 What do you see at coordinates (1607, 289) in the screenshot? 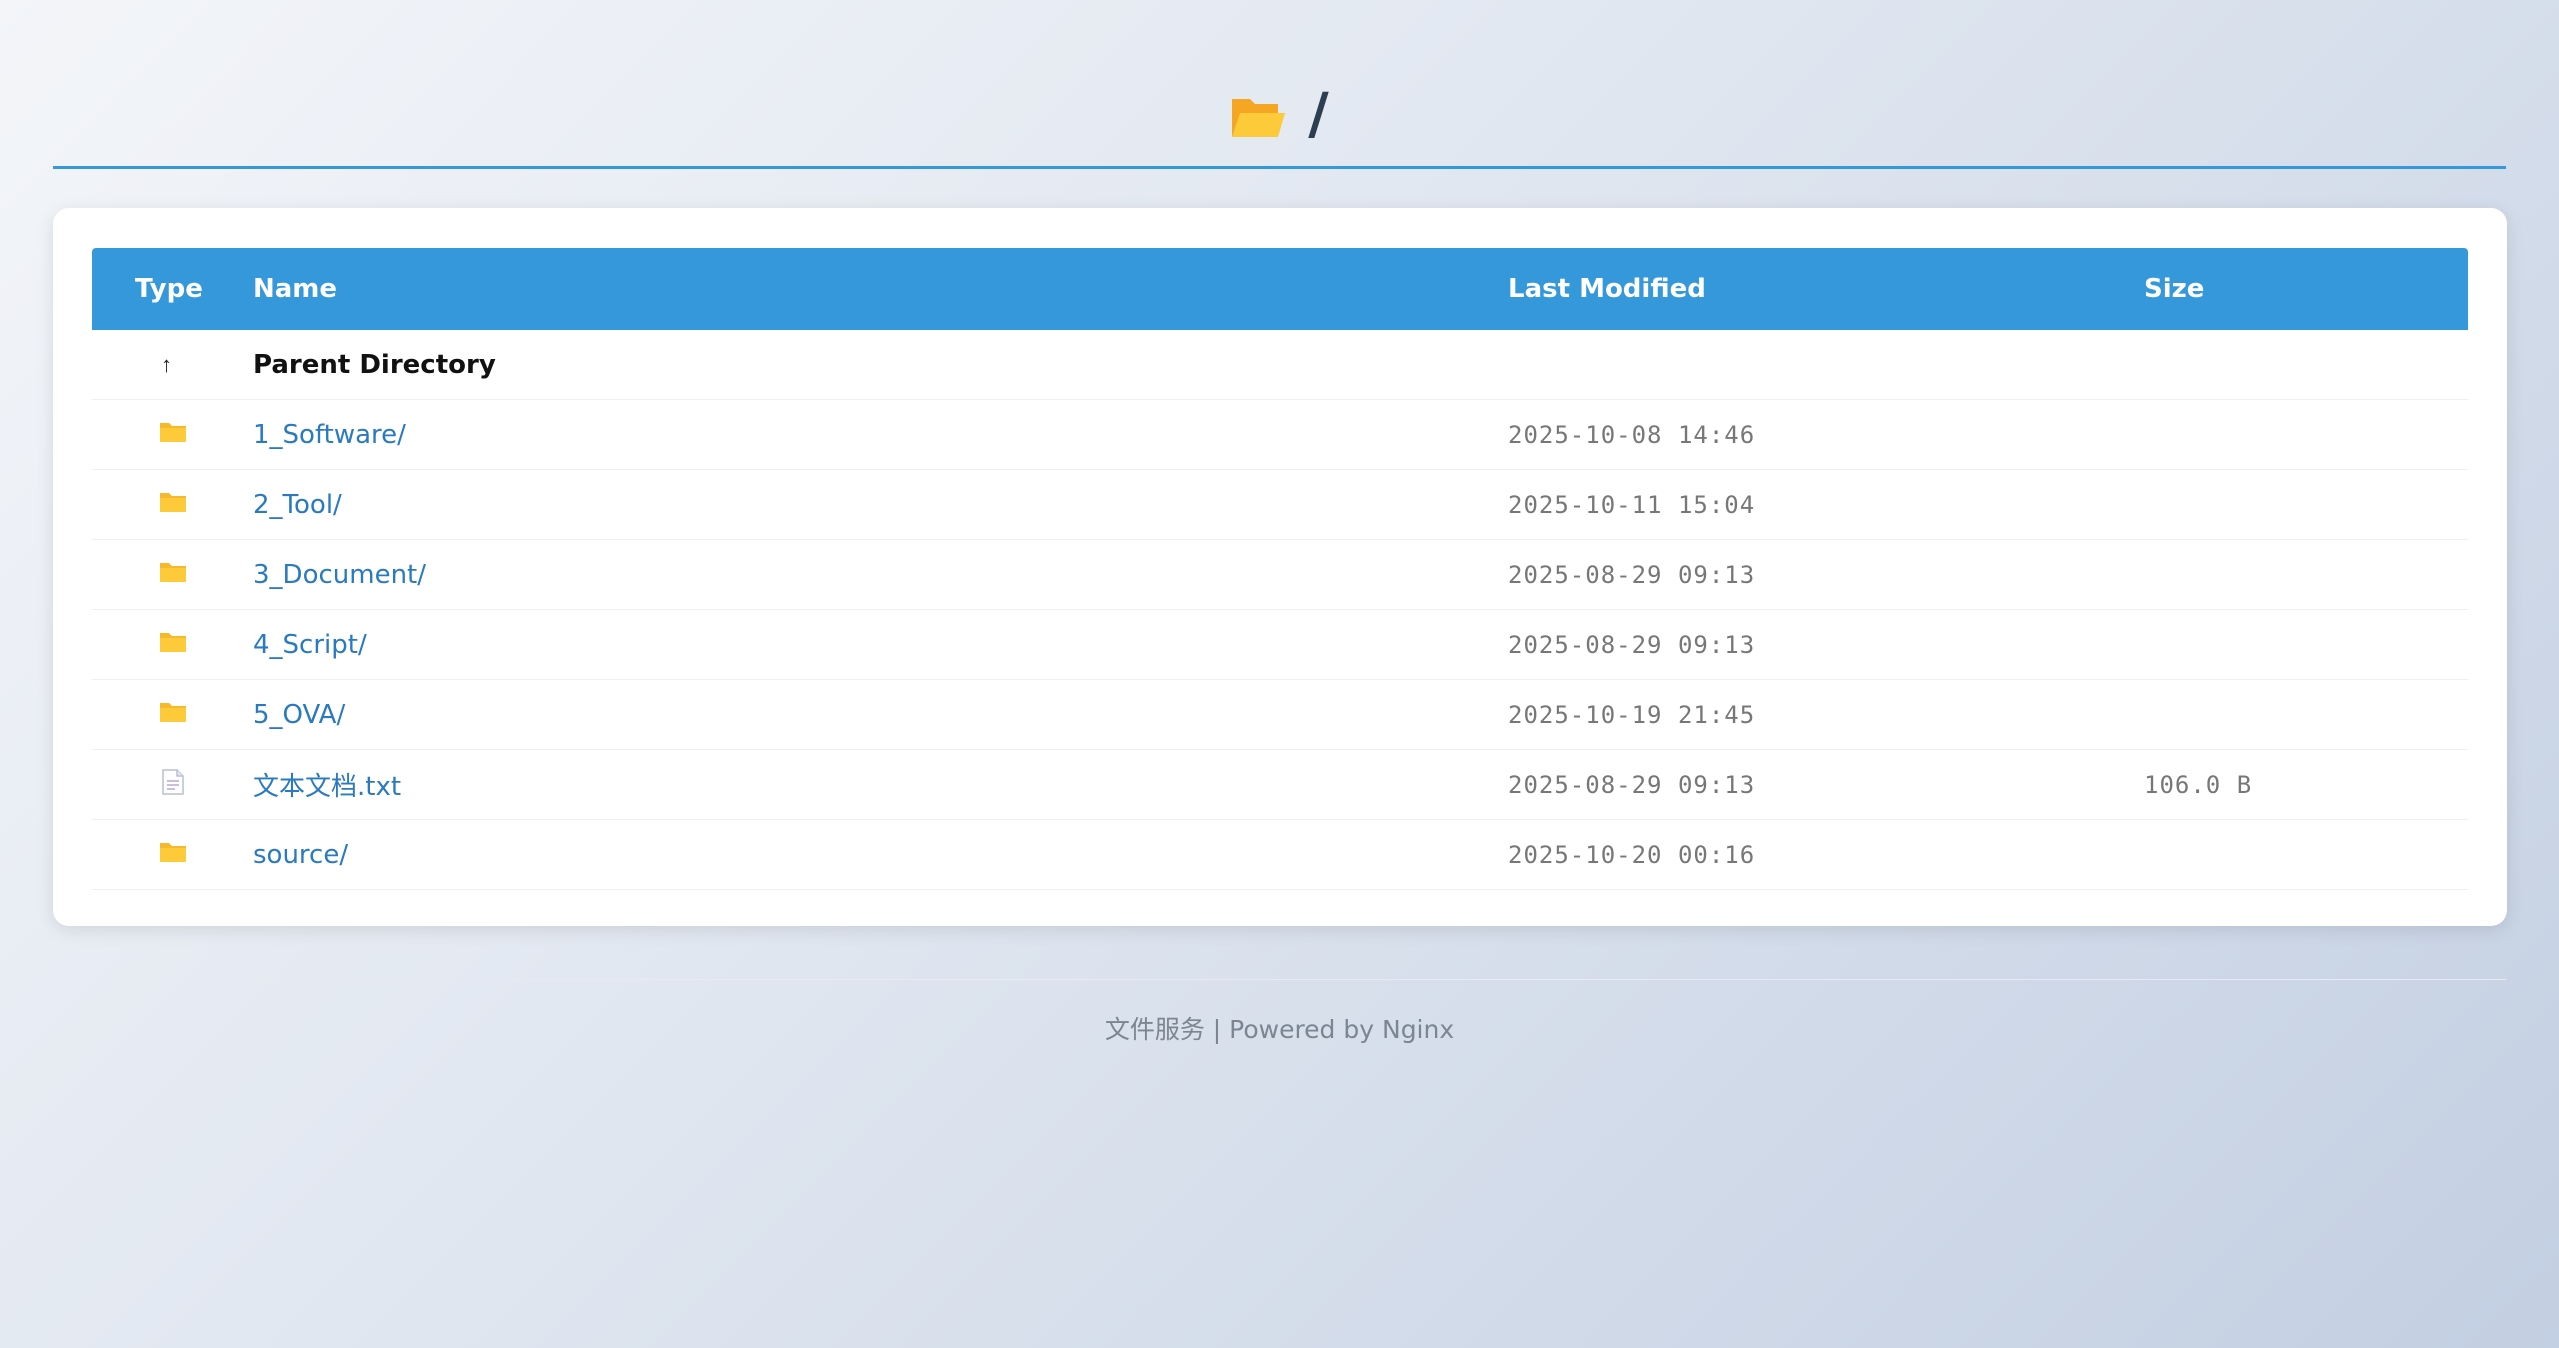
I see `column-header-last-modified: Last Modified` at bounding box center [1607, 289].